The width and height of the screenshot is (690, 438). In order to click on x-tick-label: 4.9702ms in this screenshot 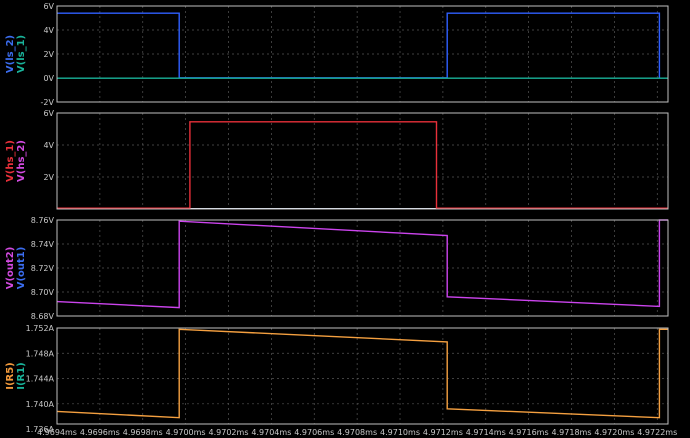, I will do `click(229, 432)`.